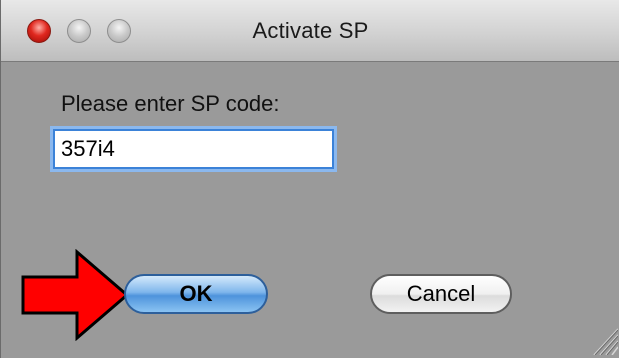 The image size is (619, 358). I want to click on window-title: Activate SP, so click(310, 30).